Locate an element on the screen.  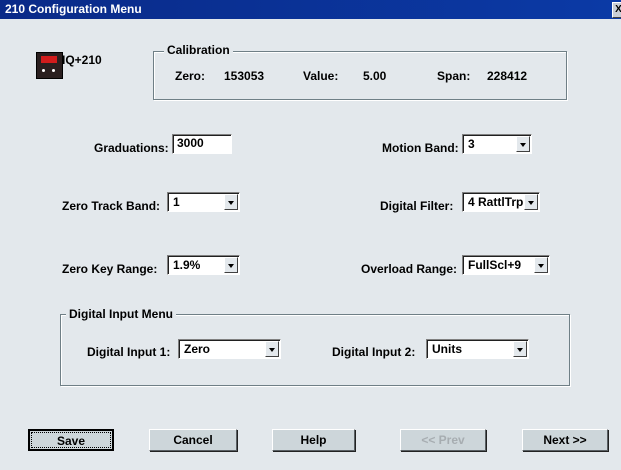
zero-track-band-label: Zero Track Band: is located at coordinates (111, 206).